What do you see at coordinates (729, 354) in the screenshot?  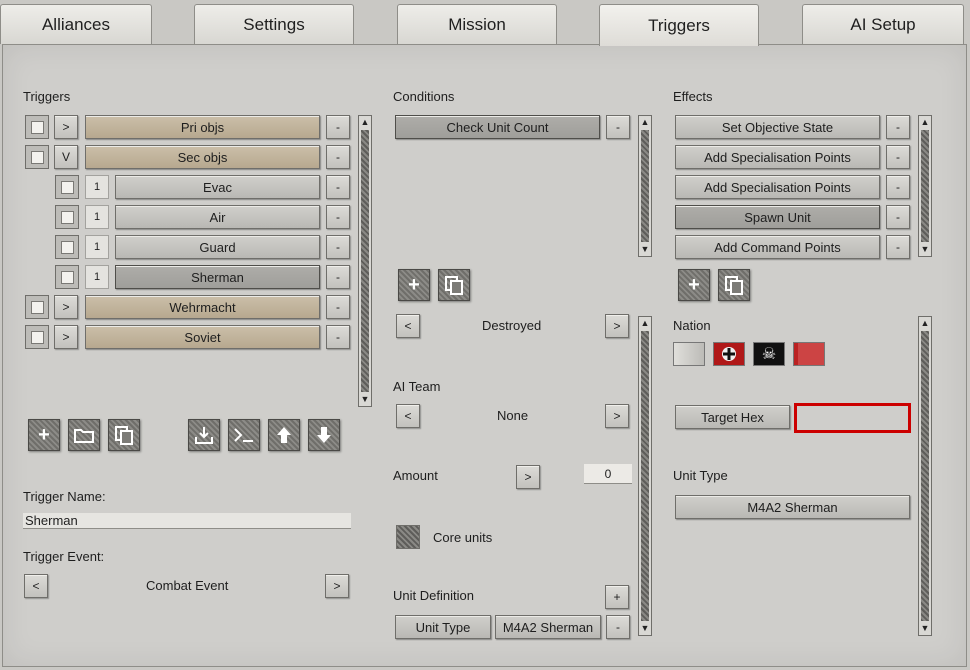 I see `nation-germany-flag` at bounding box center [729, 354].